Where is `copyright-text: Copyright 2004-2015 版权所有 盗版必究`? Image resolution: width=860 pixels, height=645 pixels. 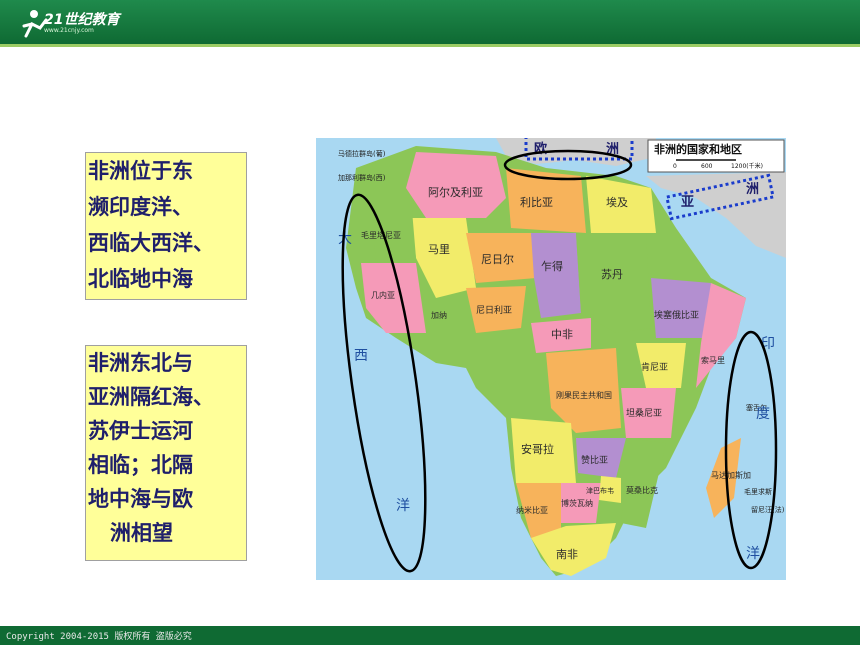 copyright-text: Copyright 2004-2015 版权所有 盗版必究 is located at coordinates (99, 637).